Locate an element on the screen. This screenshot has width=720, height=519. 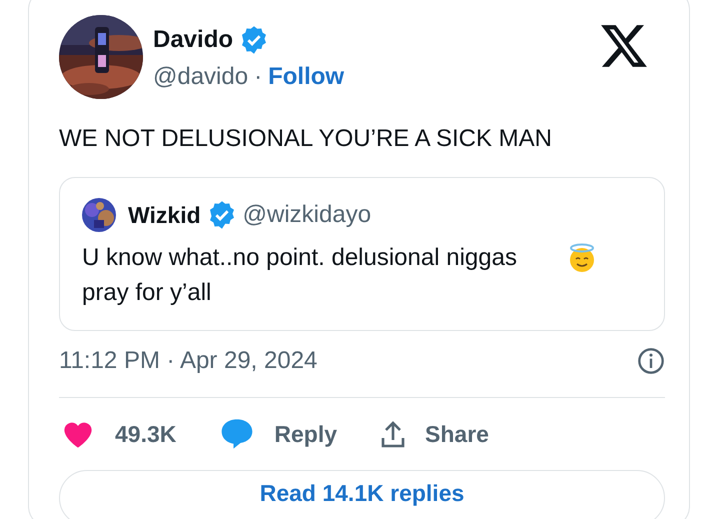
tweet-text: WE NOT DELUSIONAL YOU’RE A SICK MAN is located at coordinates (306, 139).